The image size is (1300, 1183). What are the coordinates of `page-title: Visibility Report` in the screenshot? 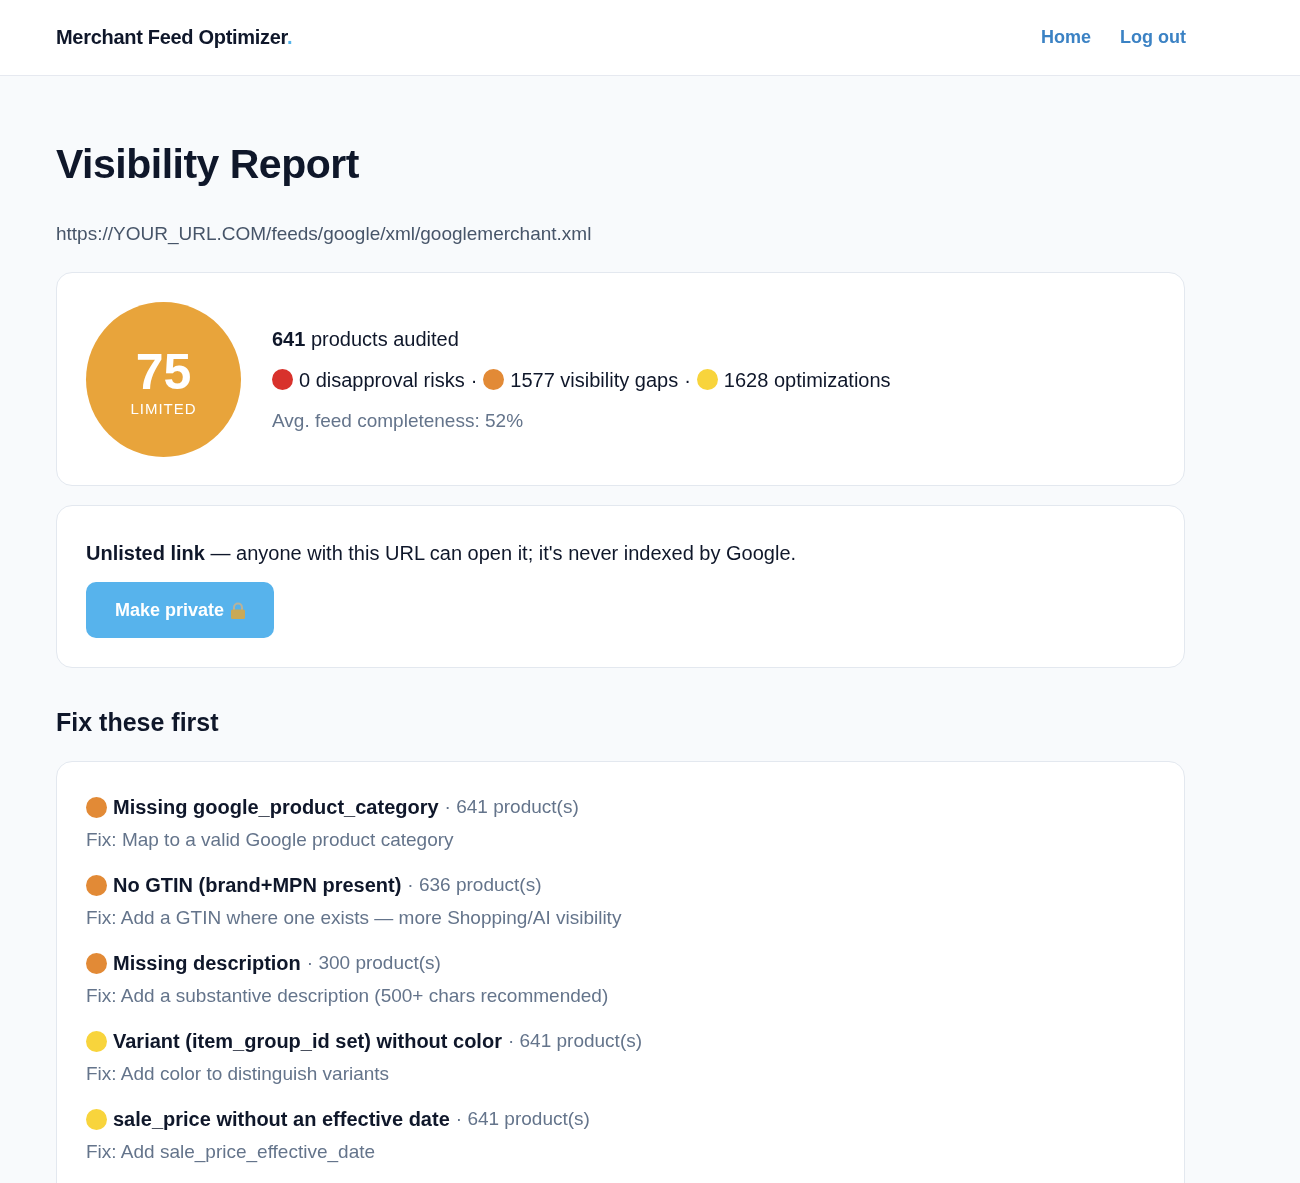 It's located at (208, 164).